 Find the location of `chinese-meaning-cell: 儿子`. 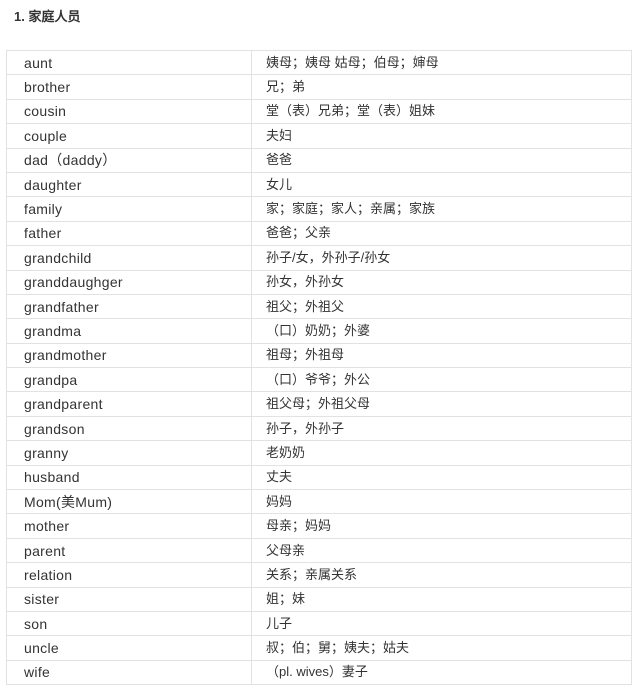

chinese-meaning-cell: 儿子 is located at coordinates (441, 623).